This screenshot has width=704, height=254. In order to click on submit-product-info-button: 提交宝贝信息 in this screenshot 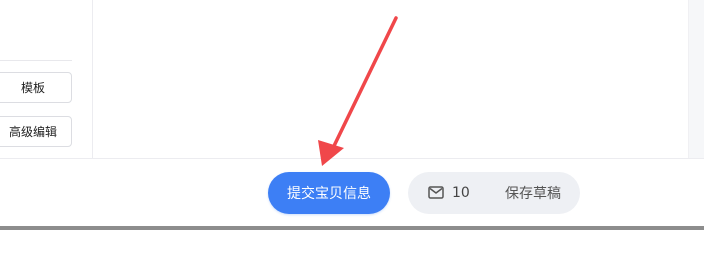, I will do `click(329, 193)`.